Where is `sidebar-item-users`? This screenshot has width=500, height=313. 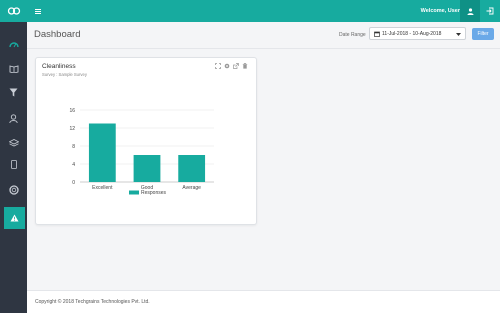
sidebar-item-users is located at coordinates (13, 118).